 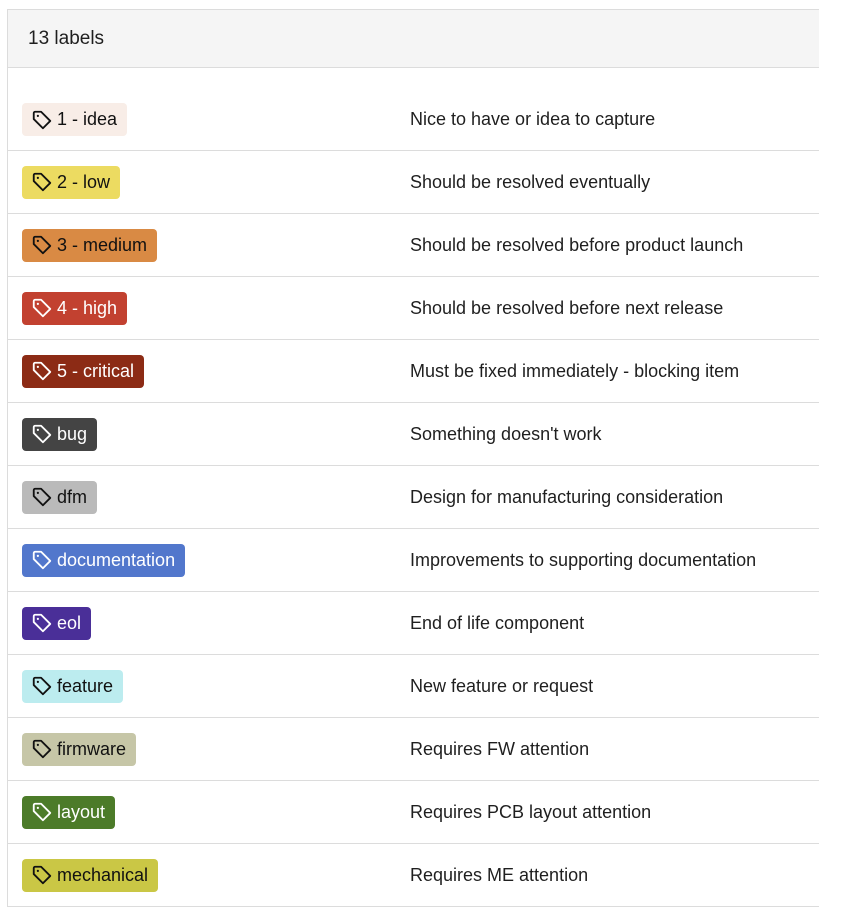 I want to click on label-row: mechanical Requires ME attention, so click(x=413, y=875).